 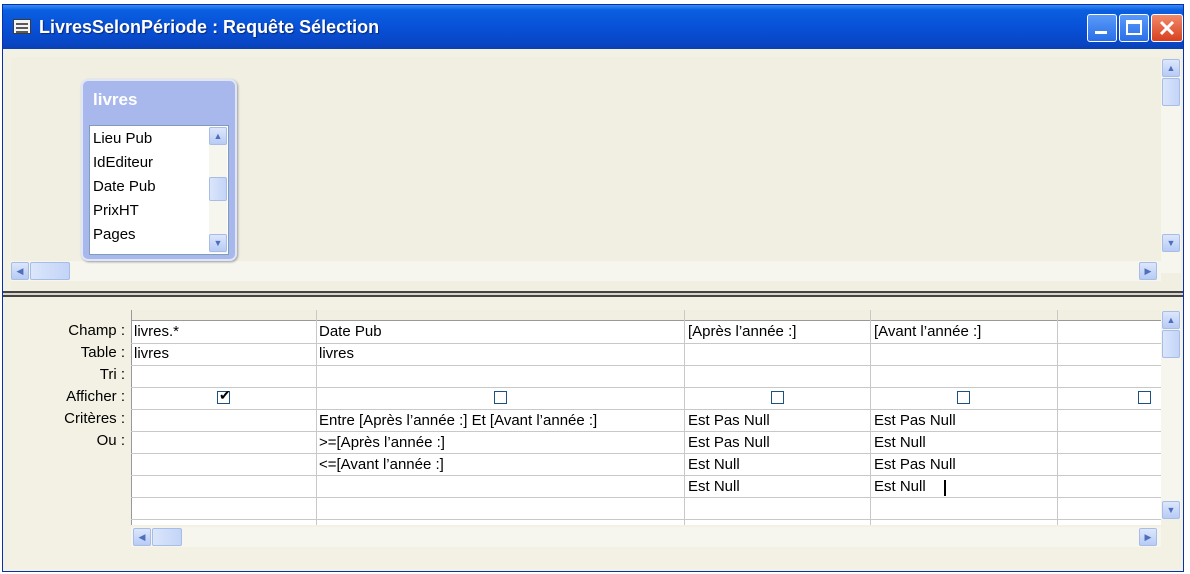 What do you see at coordinates (102, 352) in the screenshot?
I see `row-label-table: Table :` at bounding box center [102, 352].